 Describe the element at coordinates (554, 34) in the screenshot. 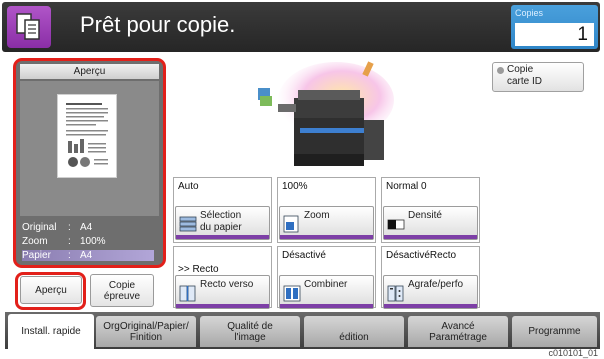

I see `copies-value: 1` at that location.